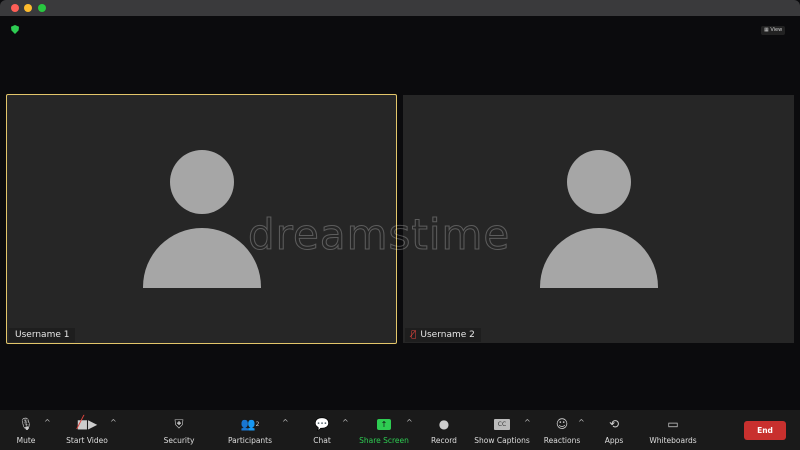 This screenshot has width=800, height=450. I want to click on muted-mic-icon: 🎙̸, so click(414, 335).